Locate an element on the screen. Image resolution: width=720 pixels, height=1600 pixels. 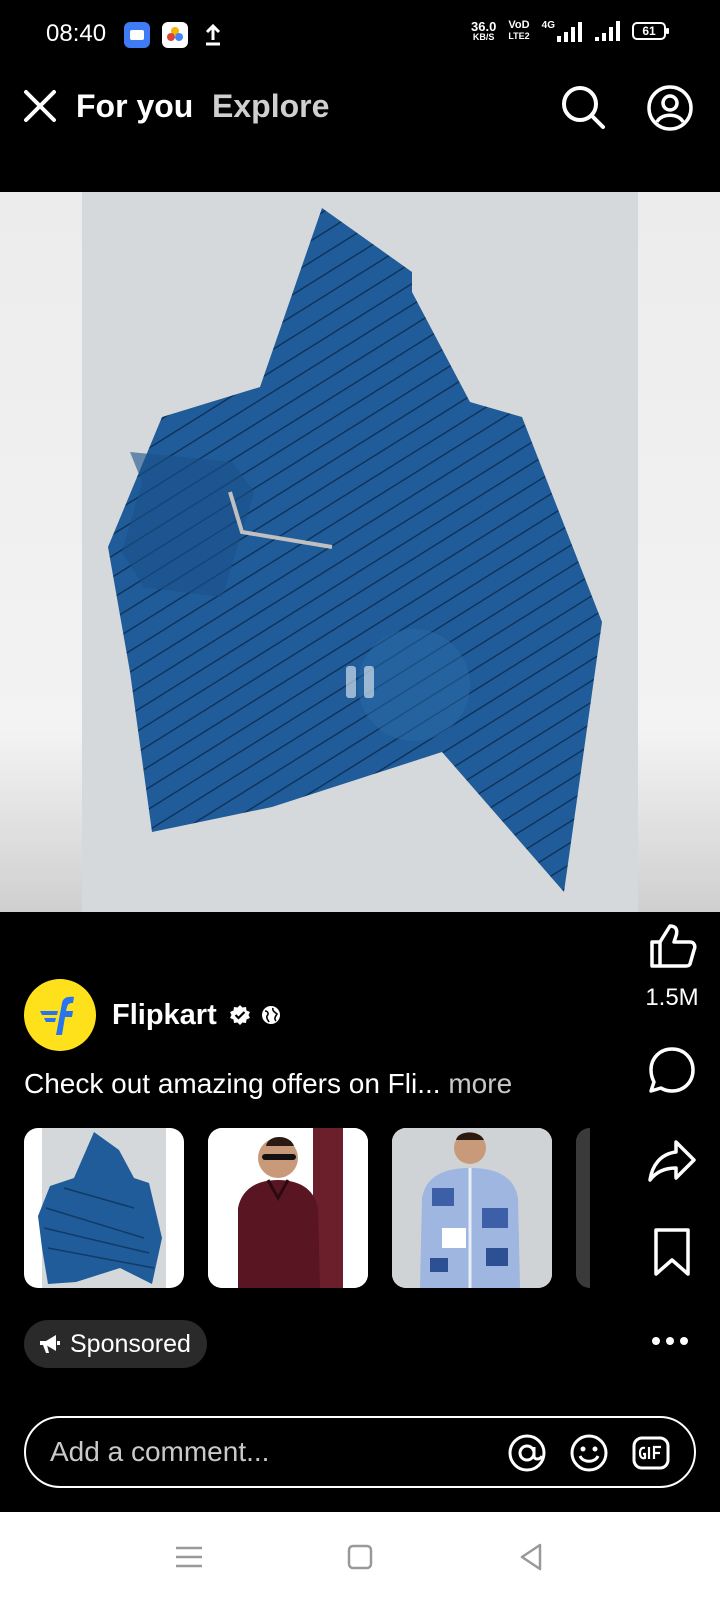
globe-icon is located at coordinates (270, 1015).